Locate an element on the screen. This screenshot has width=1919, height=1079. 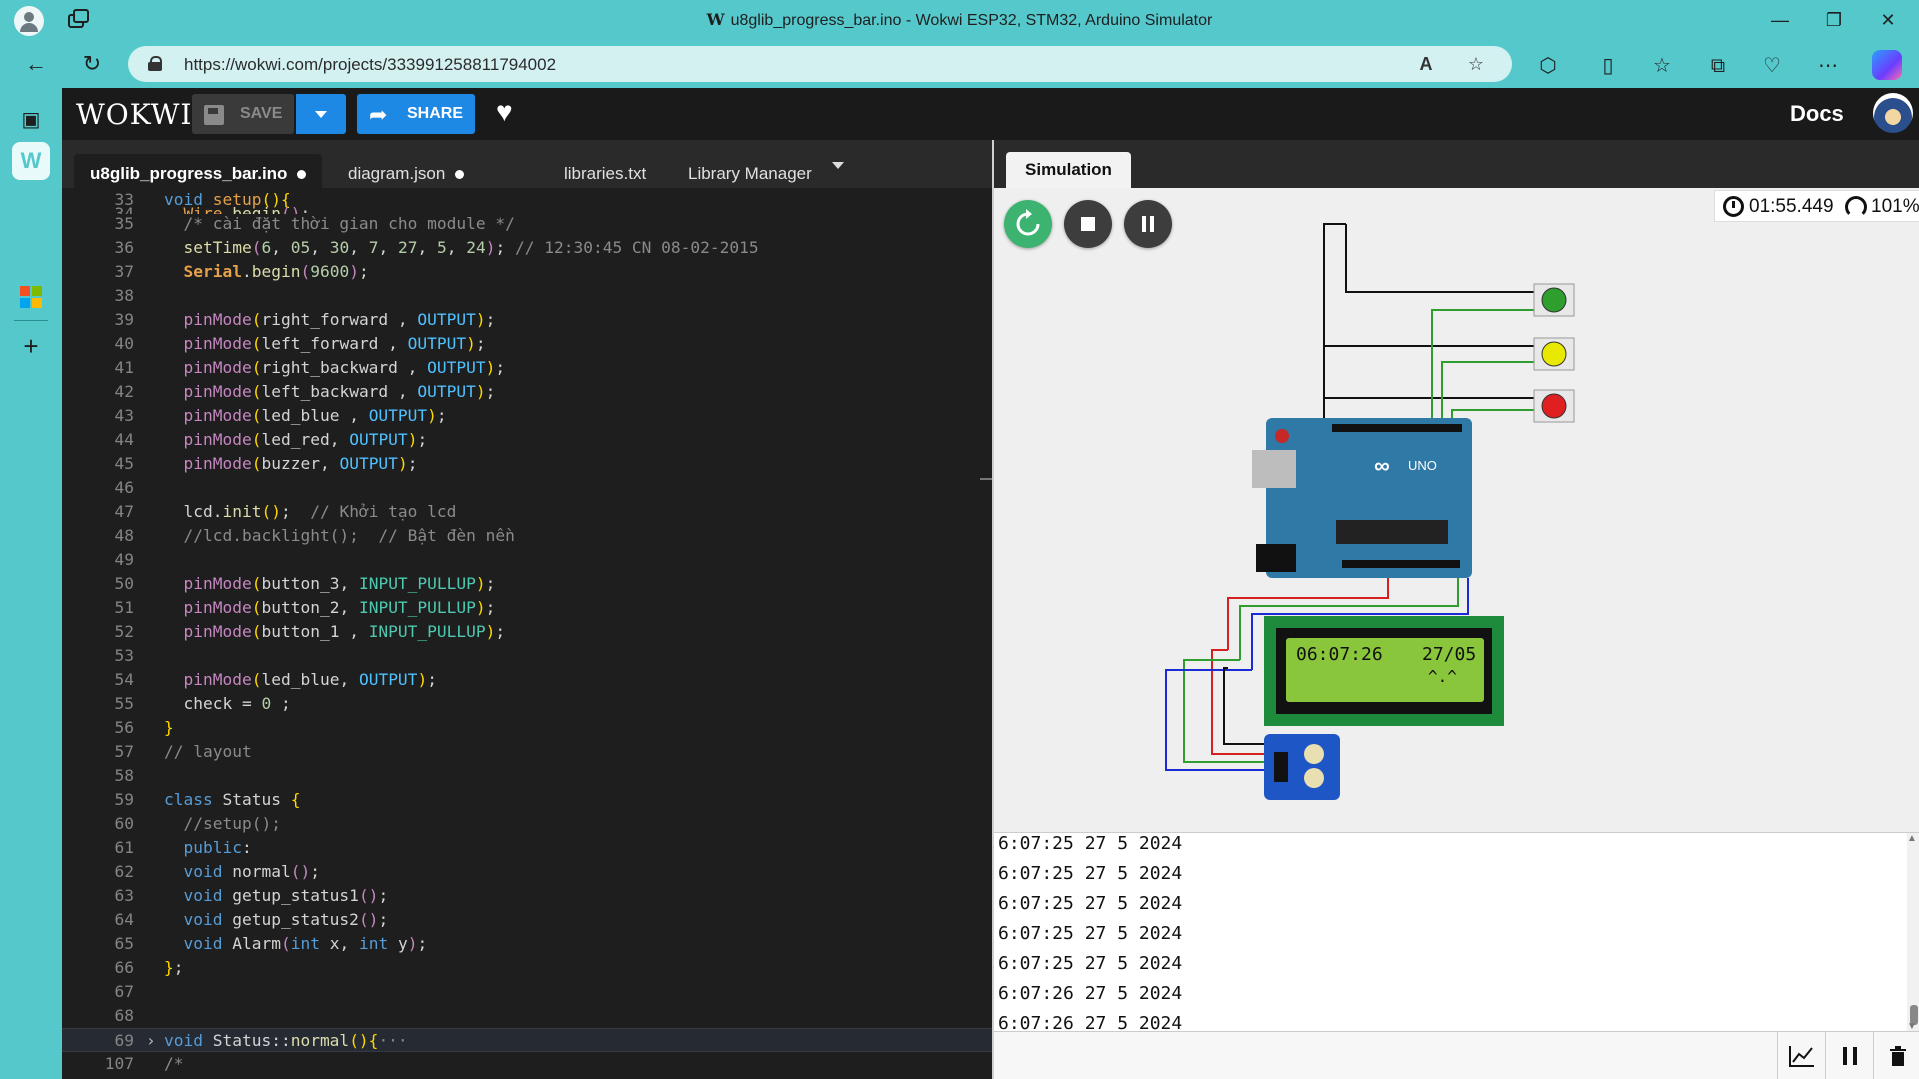
tab-diagram-json: diagram.json is located at coordinates (406, 171).